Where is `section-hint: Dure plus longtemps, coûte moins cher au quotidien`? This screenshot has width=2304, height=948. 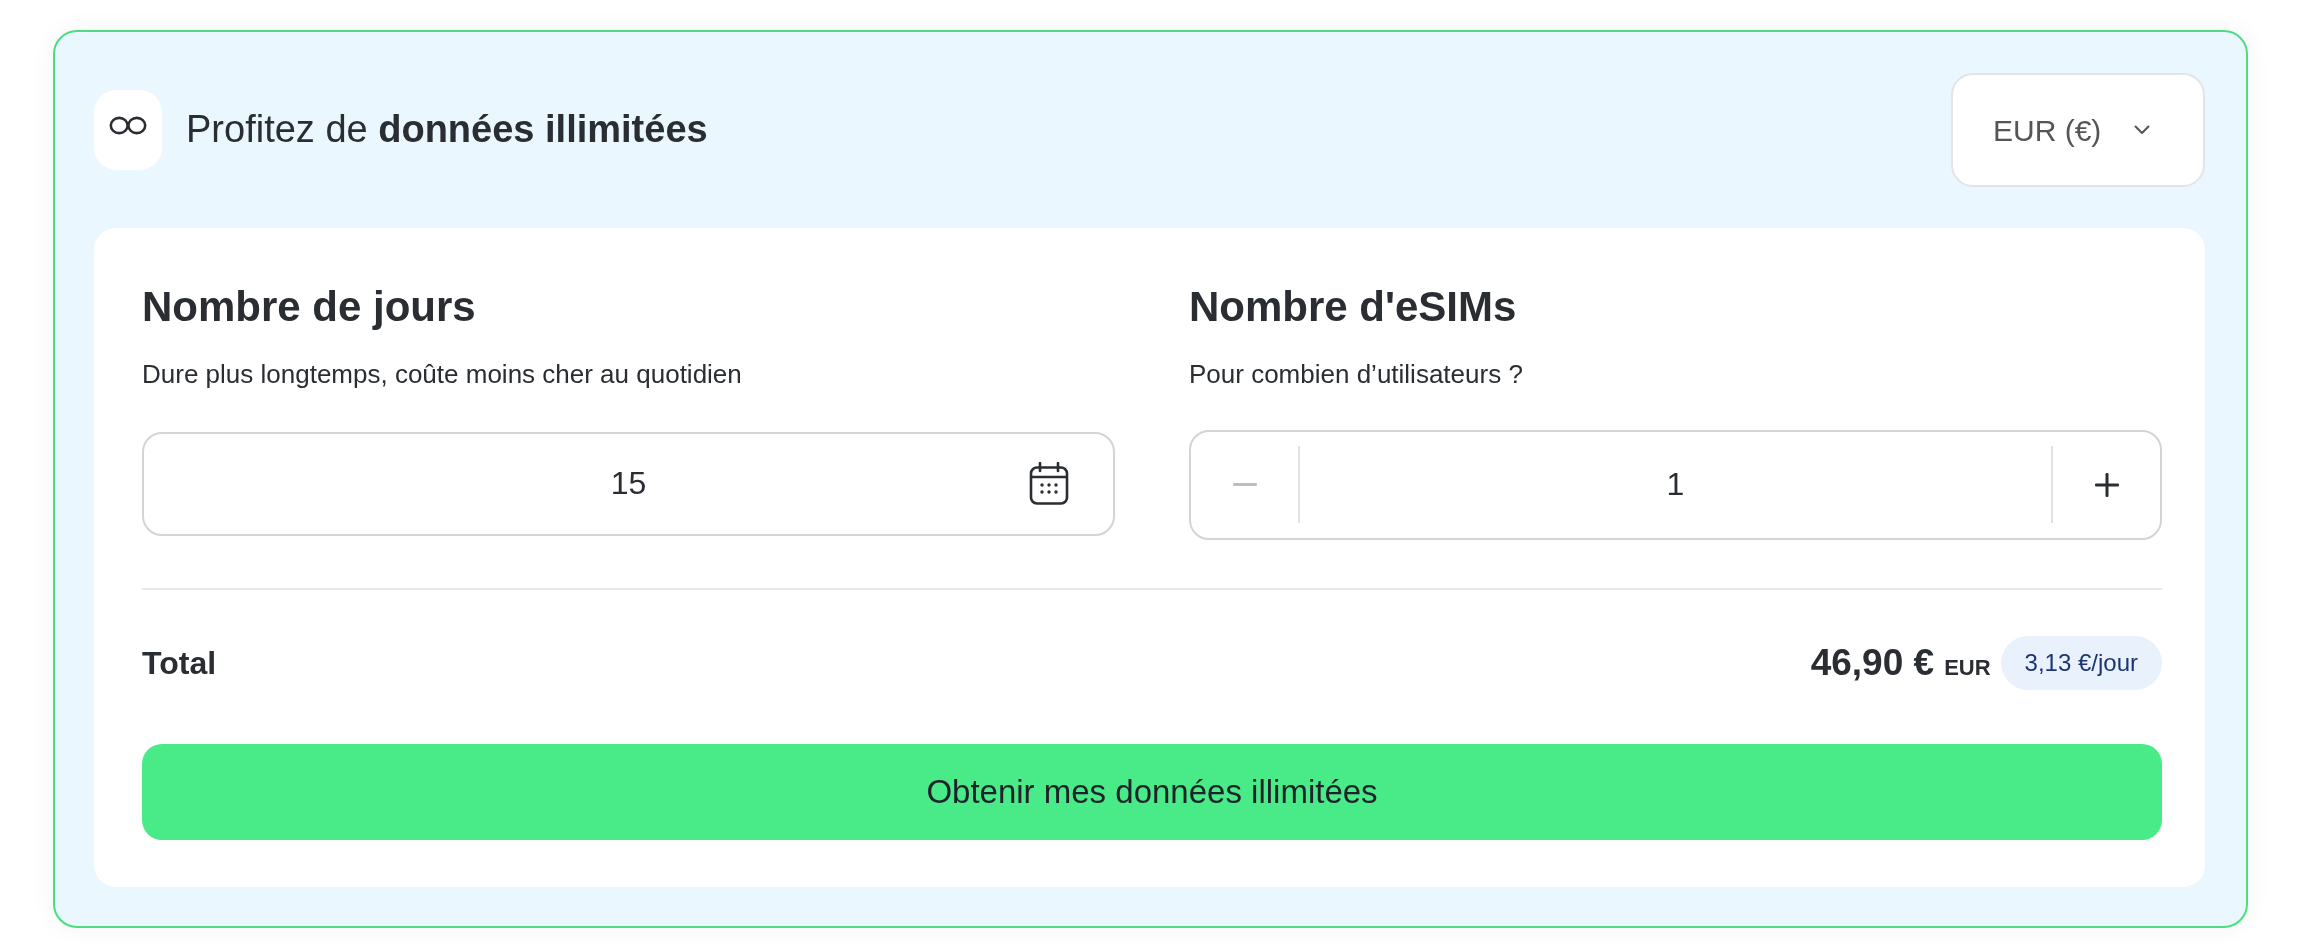 section-hint: Dure plus longtemps, coûte moins cher au quotidien is located at coordinates (442, 375).